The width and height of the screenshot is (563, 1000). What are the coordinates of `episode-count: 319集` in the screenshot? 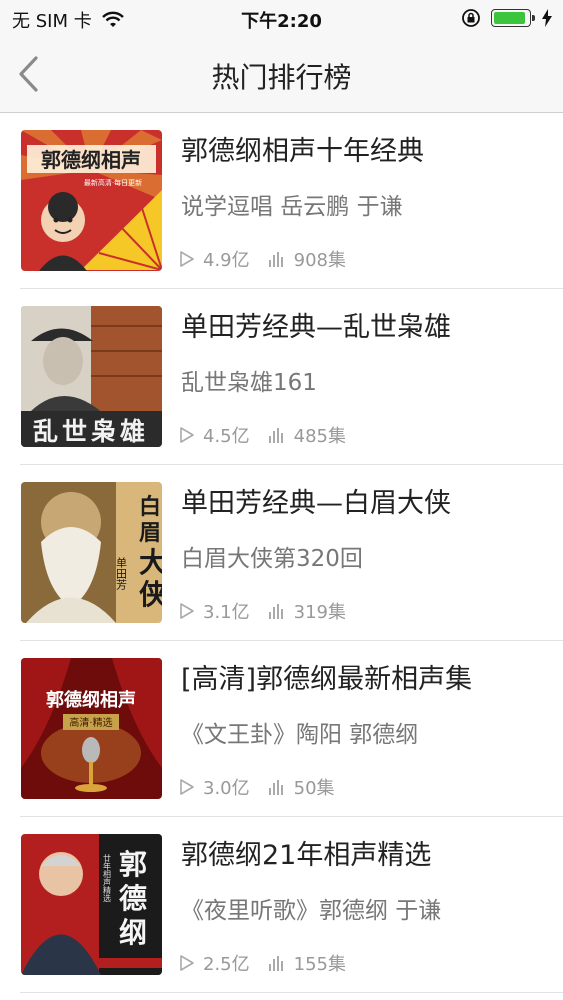 It's located at (319, 612).